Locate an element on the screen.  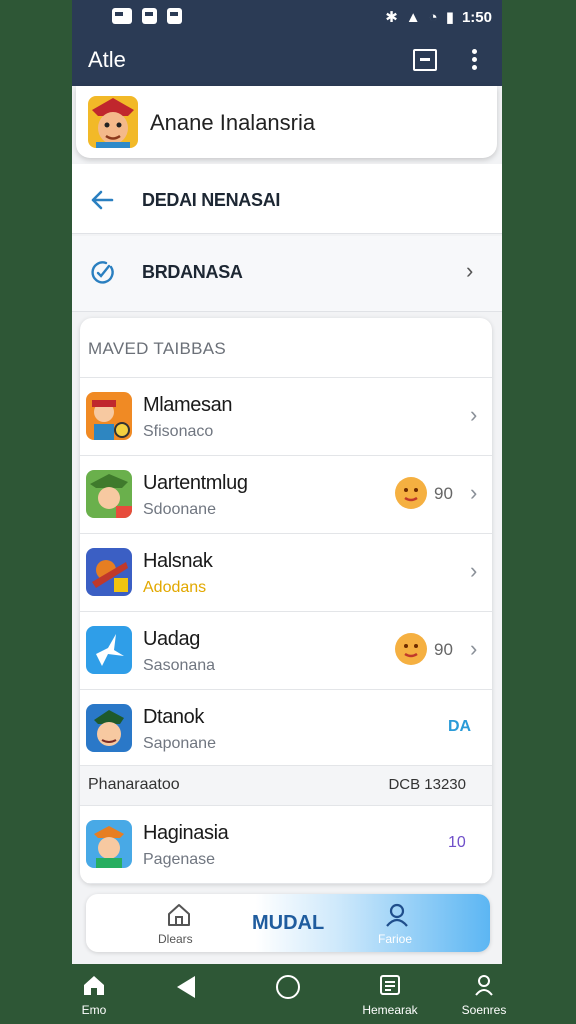
list-item: Uartentmlug Sdoonane 90 › is located at coordinates (286, 495).